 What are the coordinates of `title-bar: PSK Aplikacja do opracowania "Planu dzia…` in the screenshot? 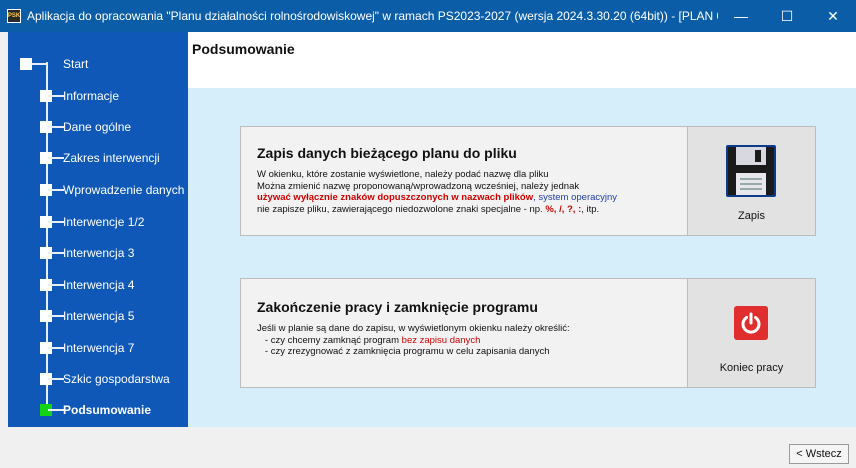 It's located at (428, 16).